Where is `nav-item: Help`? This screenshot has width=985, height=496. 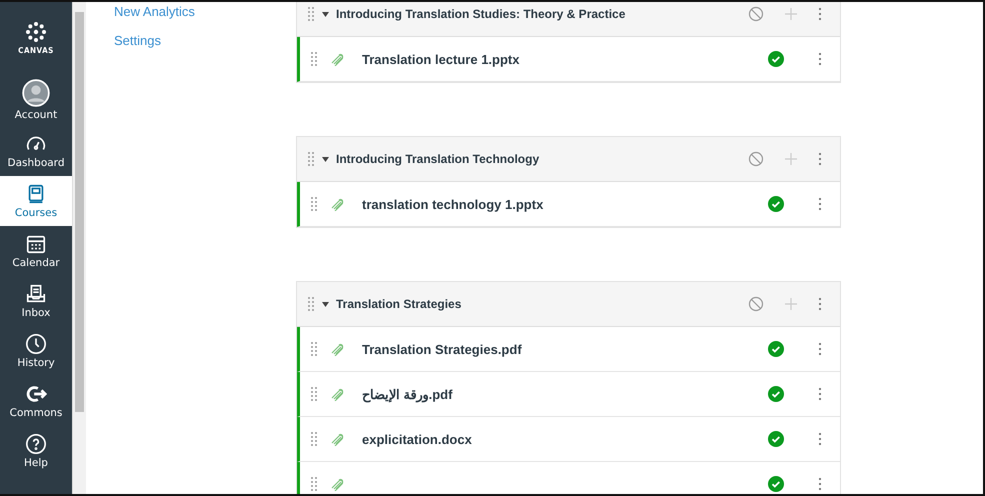
nav-item: Help is located at coordinates (36, 451).